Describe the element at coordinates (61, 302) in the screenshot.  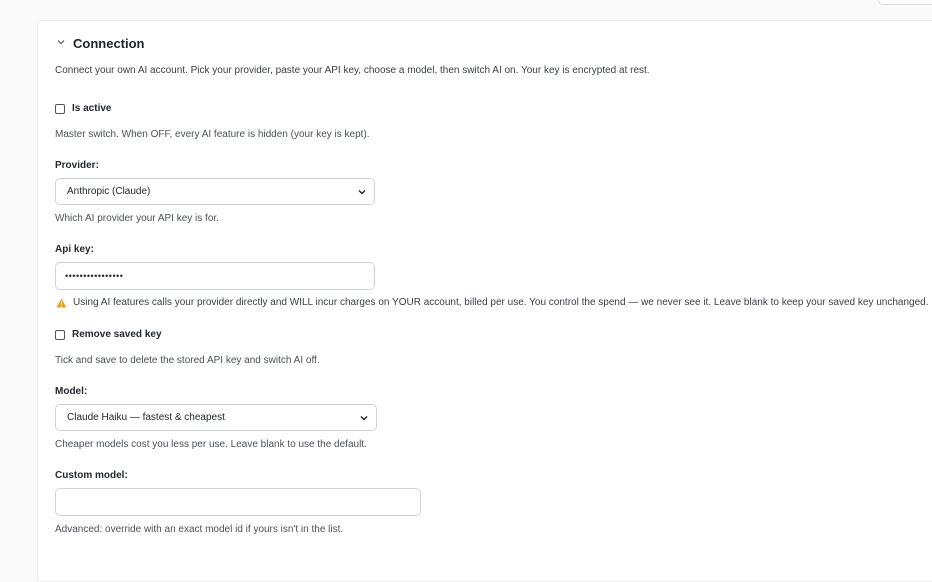
I see `warning-icon` at that location.